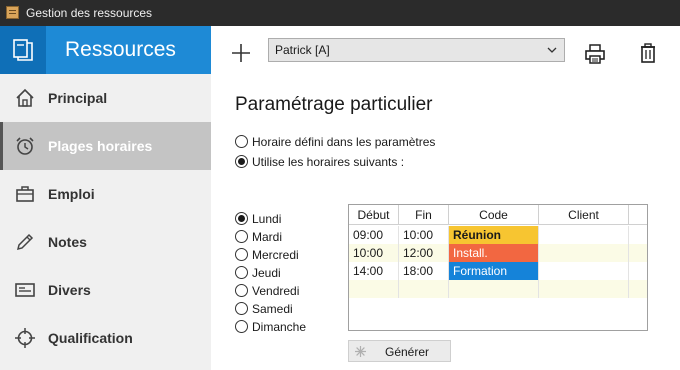 Image resolution: width=680 pixels, height=370 pixels. What do you see at coordinates (340, 13) in the screenshot?
I see `window-titlebar: Gestion des ressources` at bounding box center [340, 13].